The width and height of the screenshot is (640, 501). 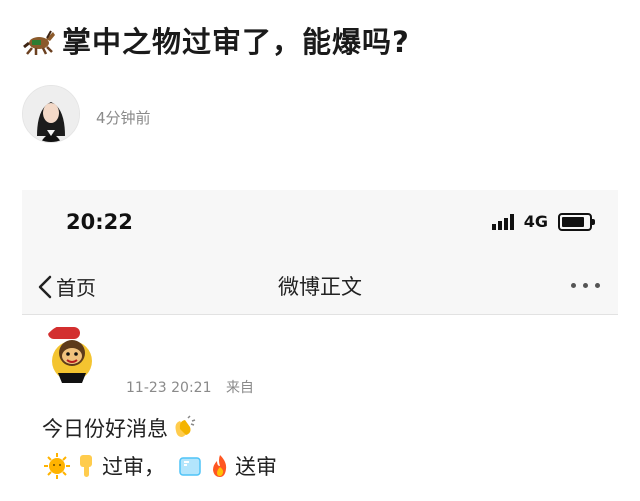 What do you see at coordinates (256, 467) in the screenshot?
I see `post-line-2-text-b: 送审` at bounding box center [256, 467].